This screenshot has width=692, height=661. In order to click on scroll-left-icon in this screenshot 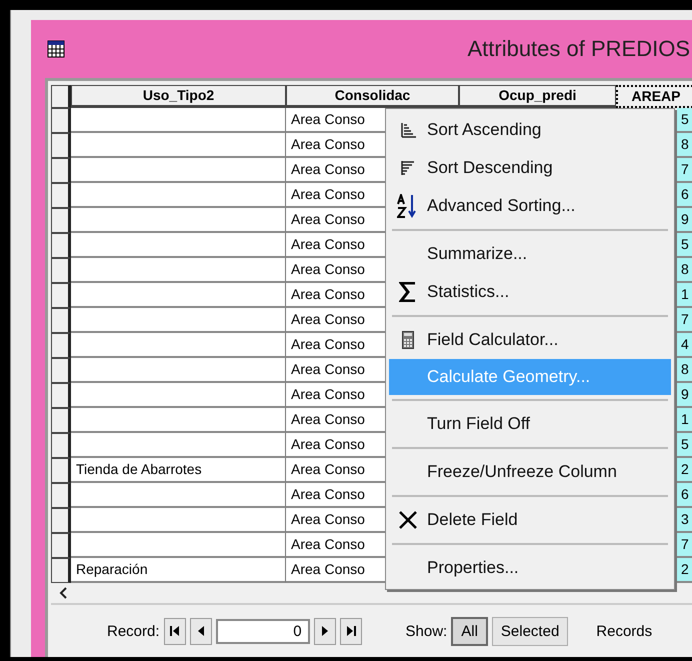, I will do `click(64, 593)`.